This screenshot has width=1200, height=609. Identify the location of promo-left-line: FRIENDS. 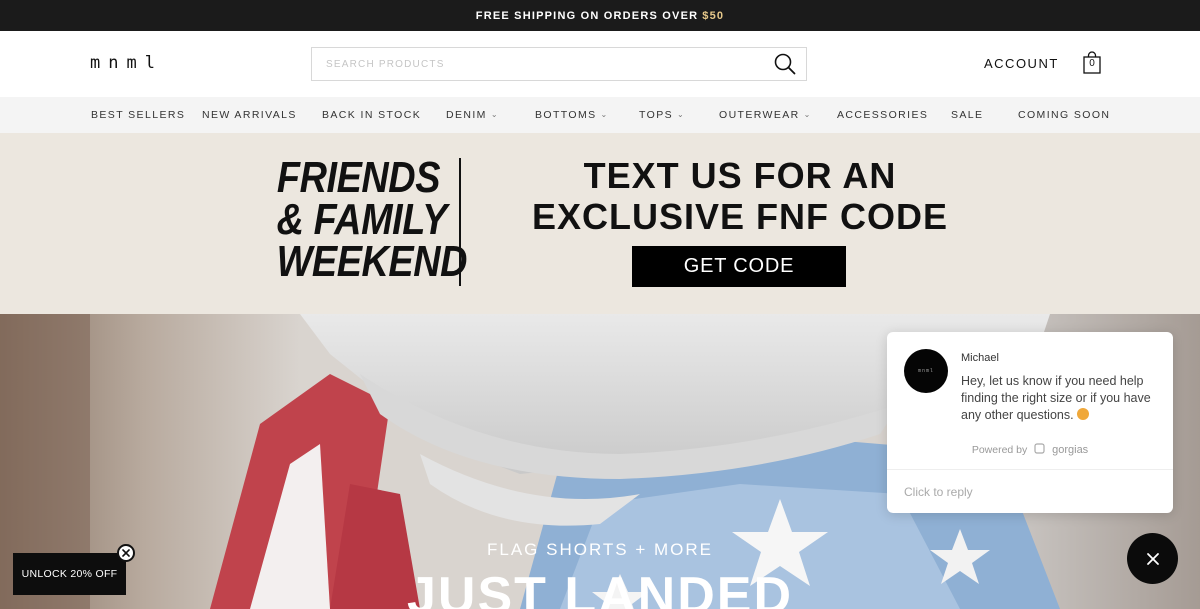
(358, 177).